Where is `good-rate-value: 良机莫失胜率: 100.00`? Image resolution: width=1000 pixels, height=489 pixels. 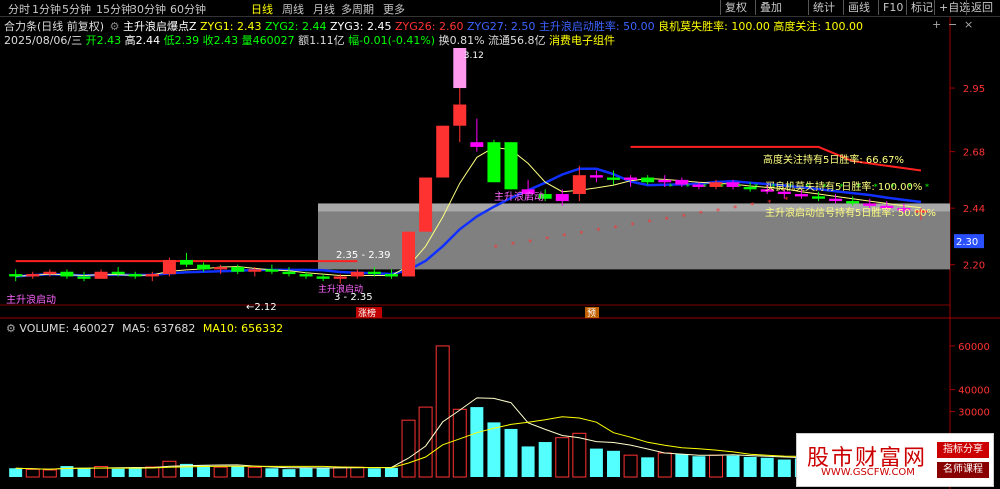 good-rate-value: 良机莫失胜率: 100.00 is located at coordinates (714, 26).